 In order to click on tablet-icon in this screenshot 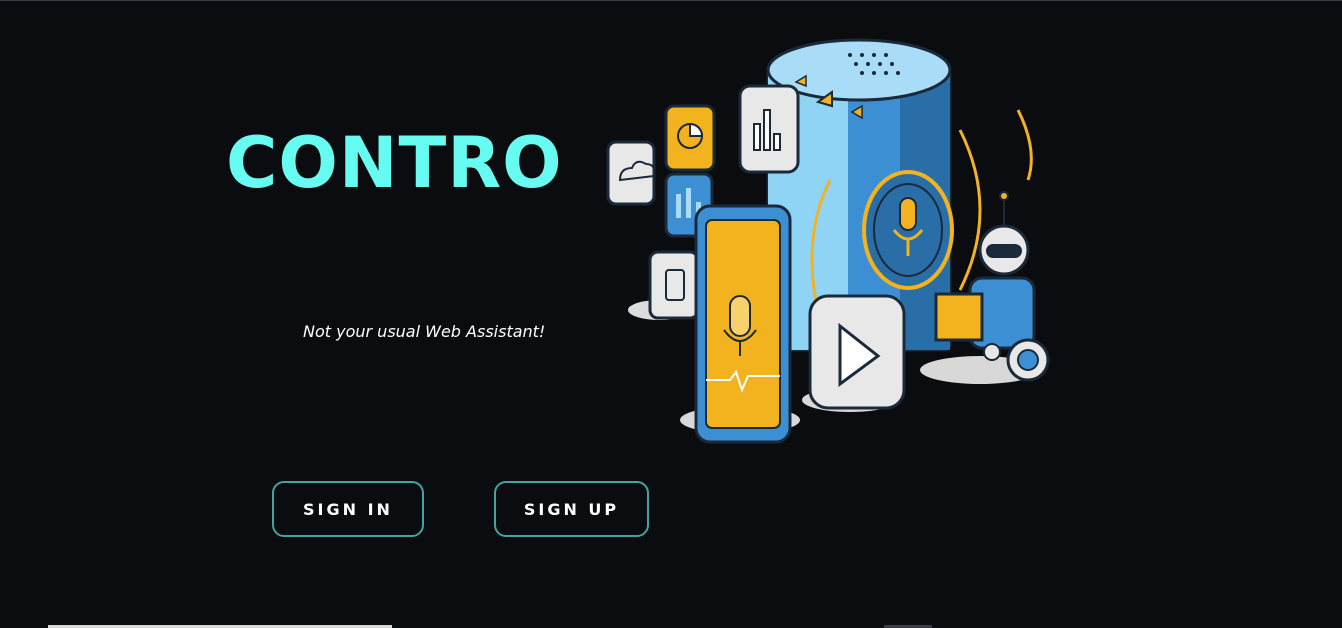, I will do `click(674, 285)`.